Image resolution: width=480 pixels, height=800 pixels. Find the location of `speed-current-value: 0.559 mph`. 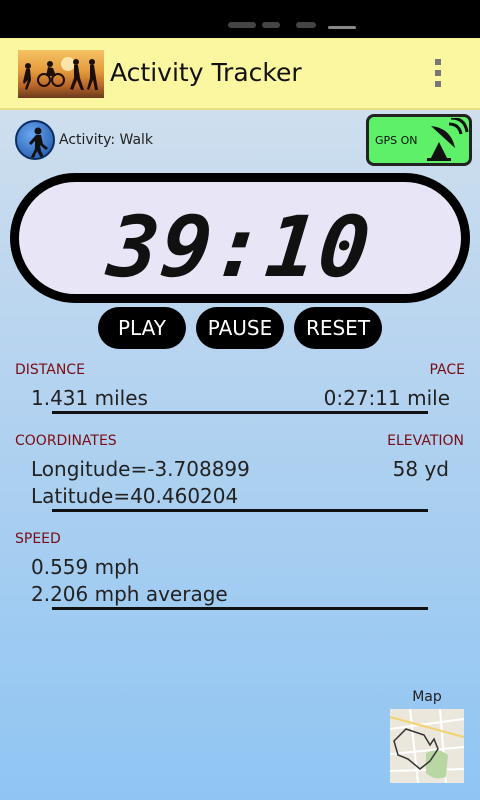

speed-current-value: 0.559 mph is located at coordinates (85, 567).